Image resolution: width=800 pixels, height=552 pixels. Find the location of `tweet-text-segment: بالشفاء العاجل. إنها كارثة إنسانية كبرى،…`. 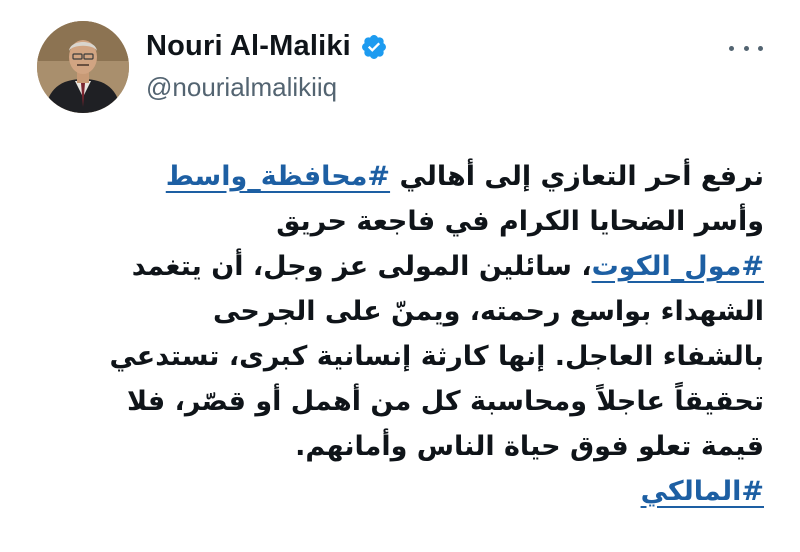

tweet-text-segment: بالشفاء العاجل. إنها كارثة إنسانية كبرى،… is located at coordinates (436, 356).